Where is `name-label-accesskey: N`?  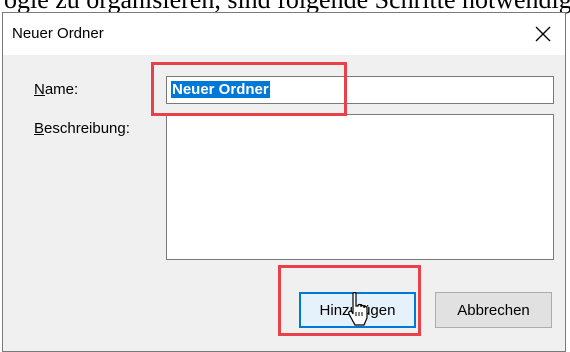 name-label-accesskey: N is located at coordinates (39, 89).